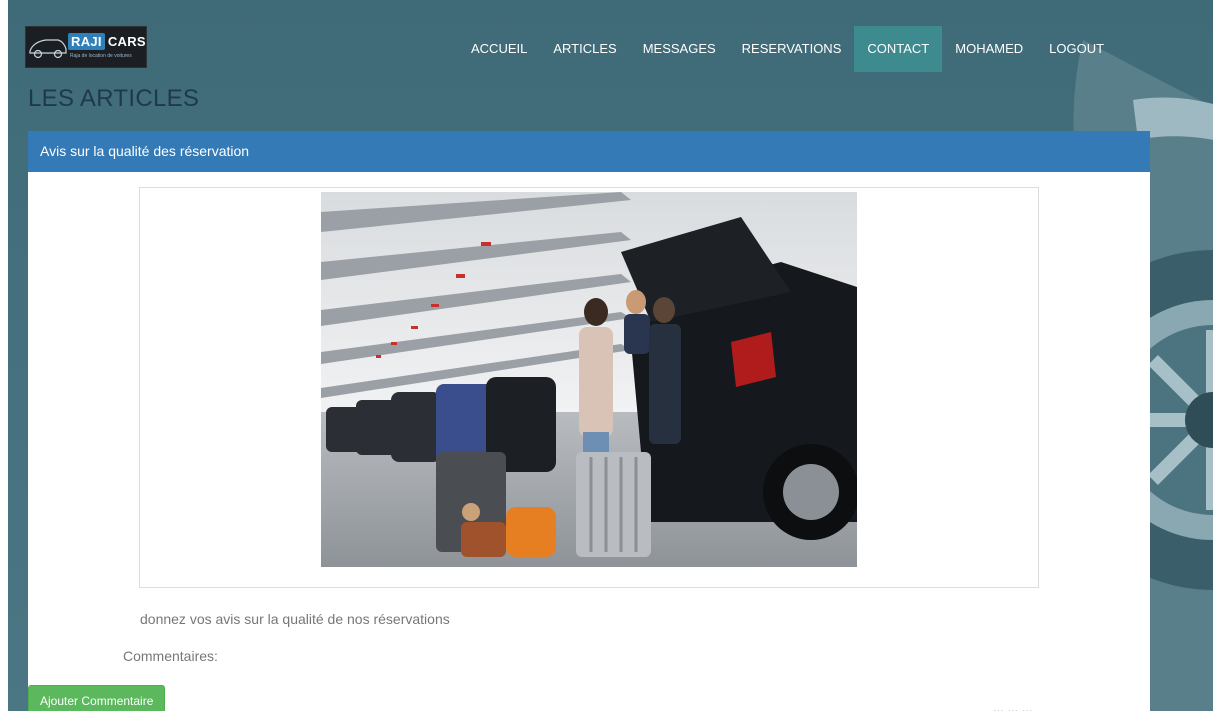 This screenshot has height=711, width=1213. I want to click on nav-item-articles: ARTICLES, so click(584, 49).